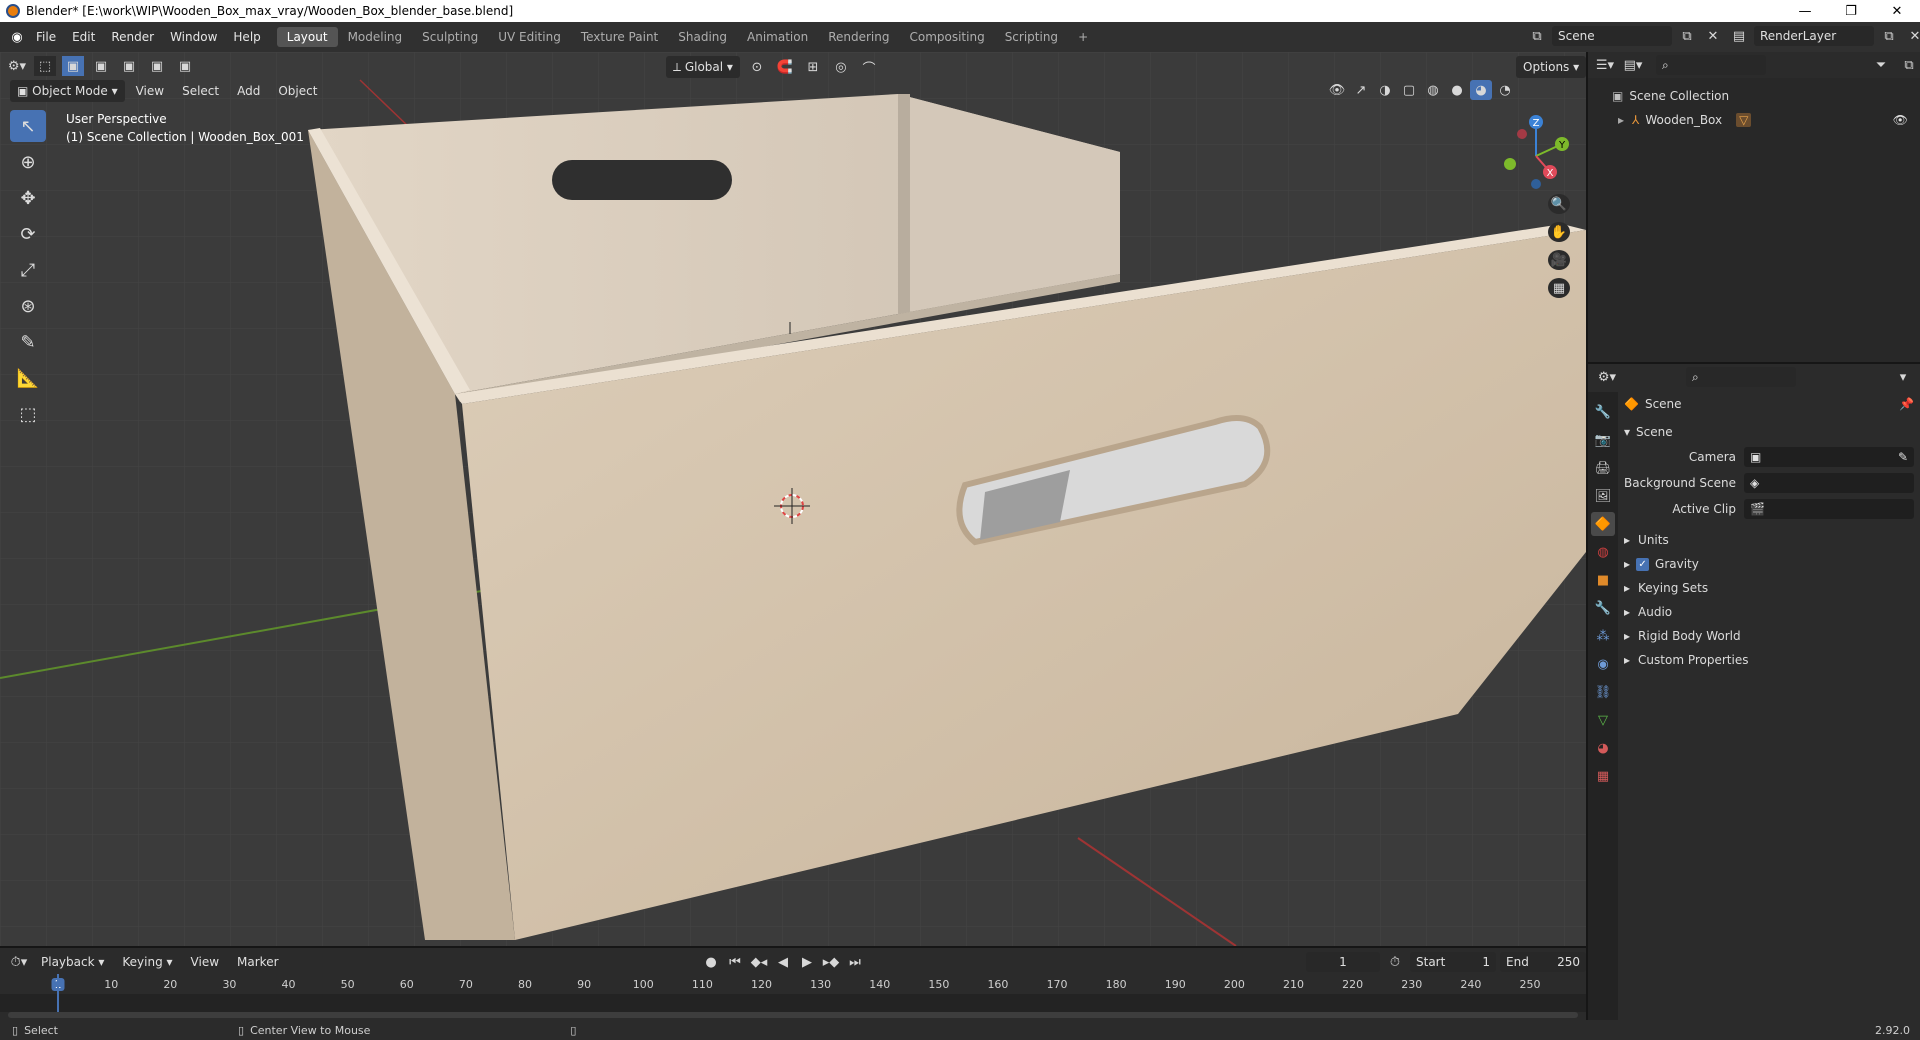  What do you see at coordinates (831, 962) in the screenshot?
I see `next-keyframe-icon: ▸◆` at bounding box center [831, 962].